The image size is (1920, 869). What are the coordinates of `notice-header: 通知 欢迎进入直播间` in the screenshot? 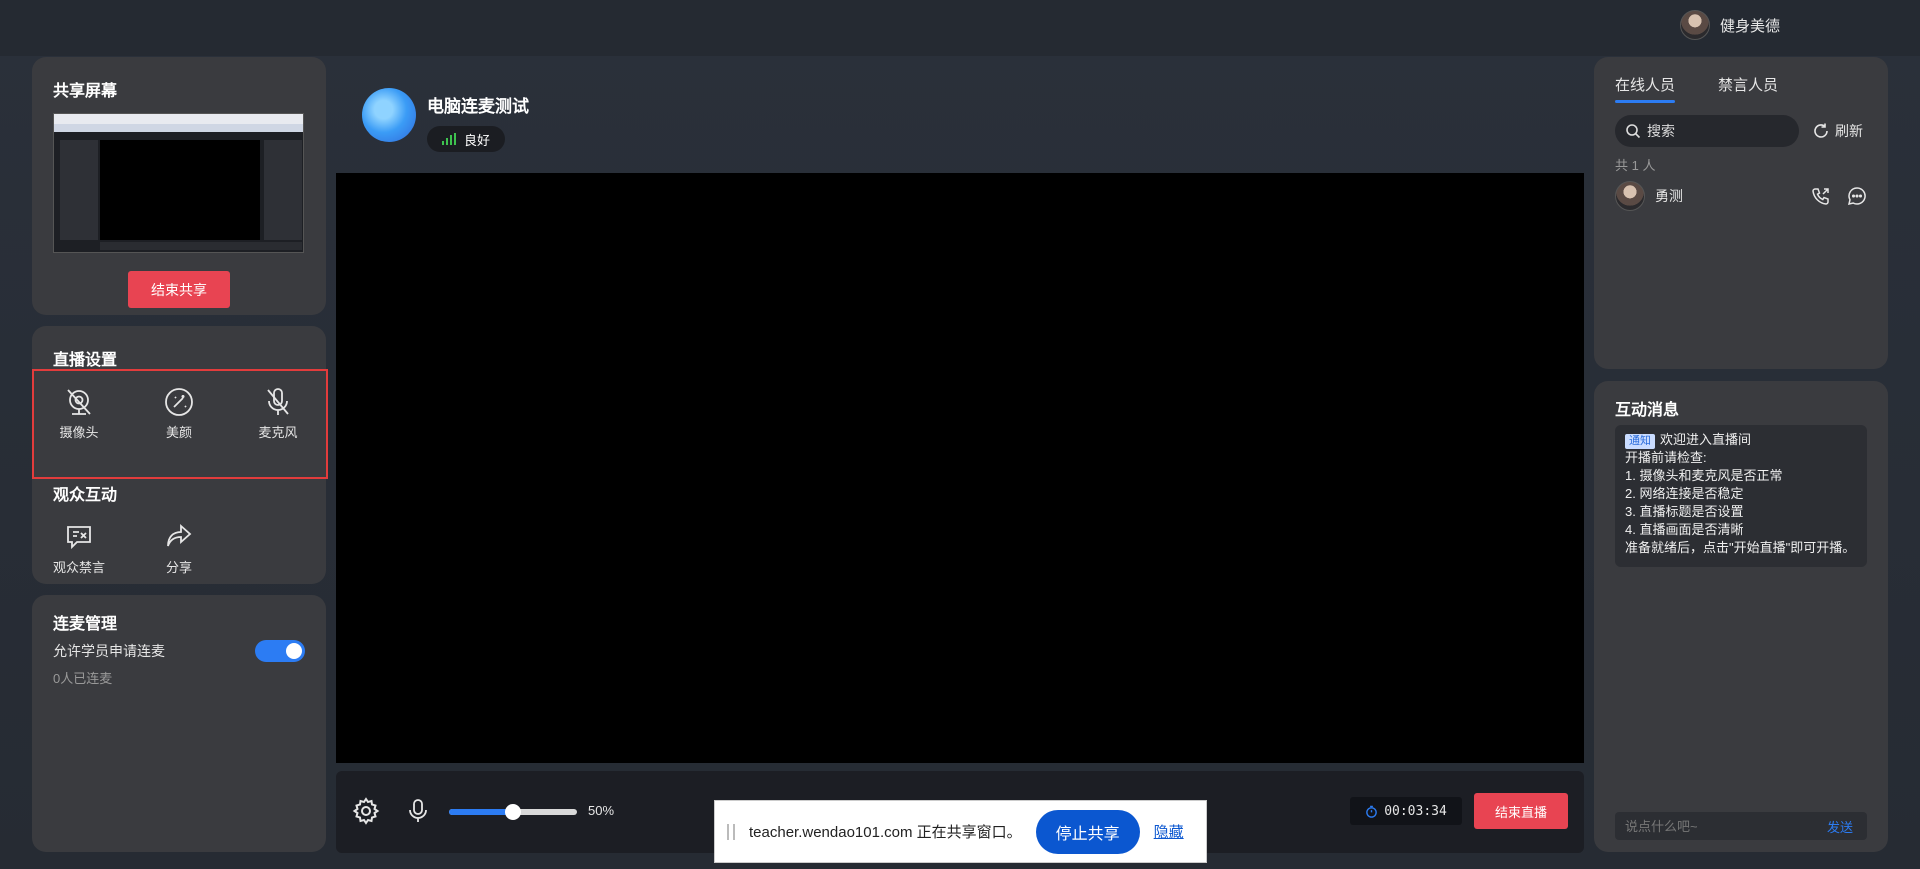 It's located at (1741, 440).